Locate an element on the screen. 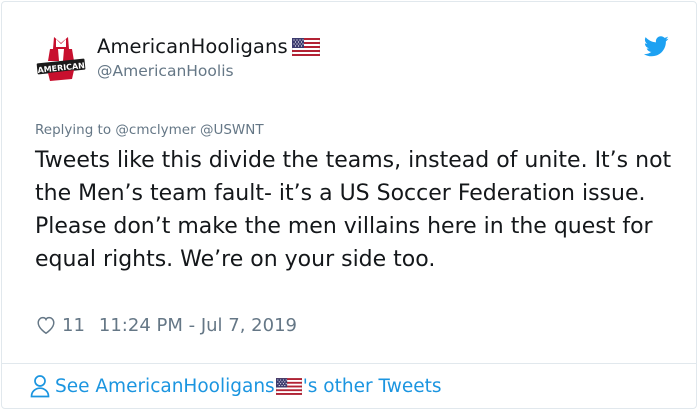 The image size is (700, 412). see-other-tweets-prefix: See AmericanHooligans is located at coordinates (165, 386).